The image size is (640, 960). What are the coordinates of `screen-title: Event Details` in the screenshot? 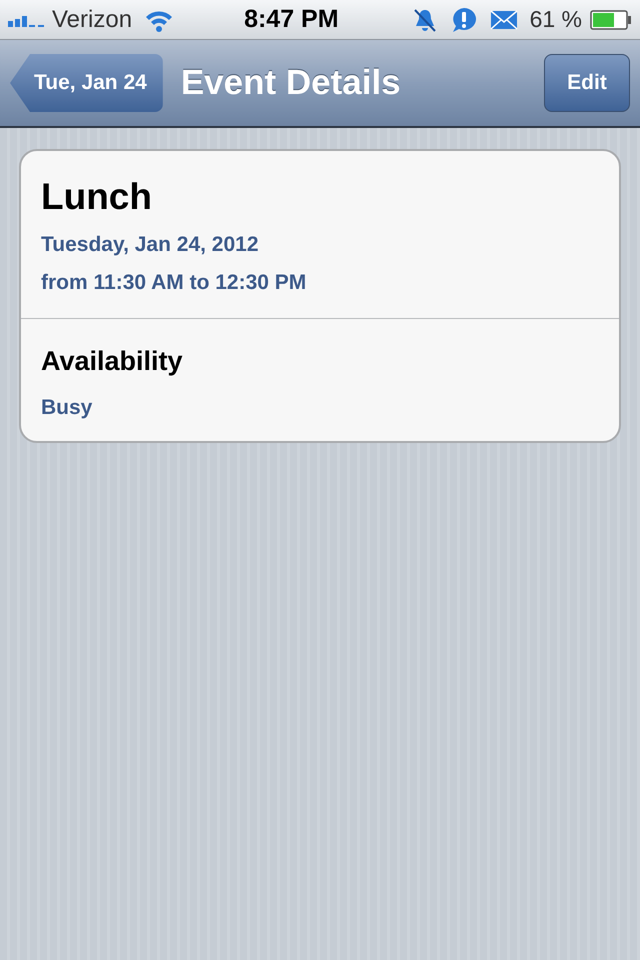 It's located at (290, 83).